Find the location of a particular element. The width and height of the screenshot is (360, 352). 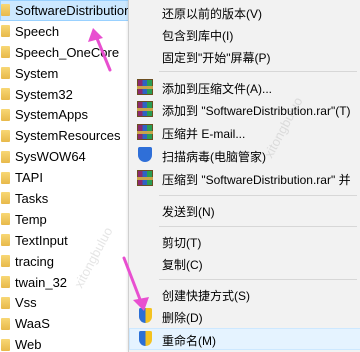

tree-item: SoftwareDistribution is located at coordinates (66, 10).